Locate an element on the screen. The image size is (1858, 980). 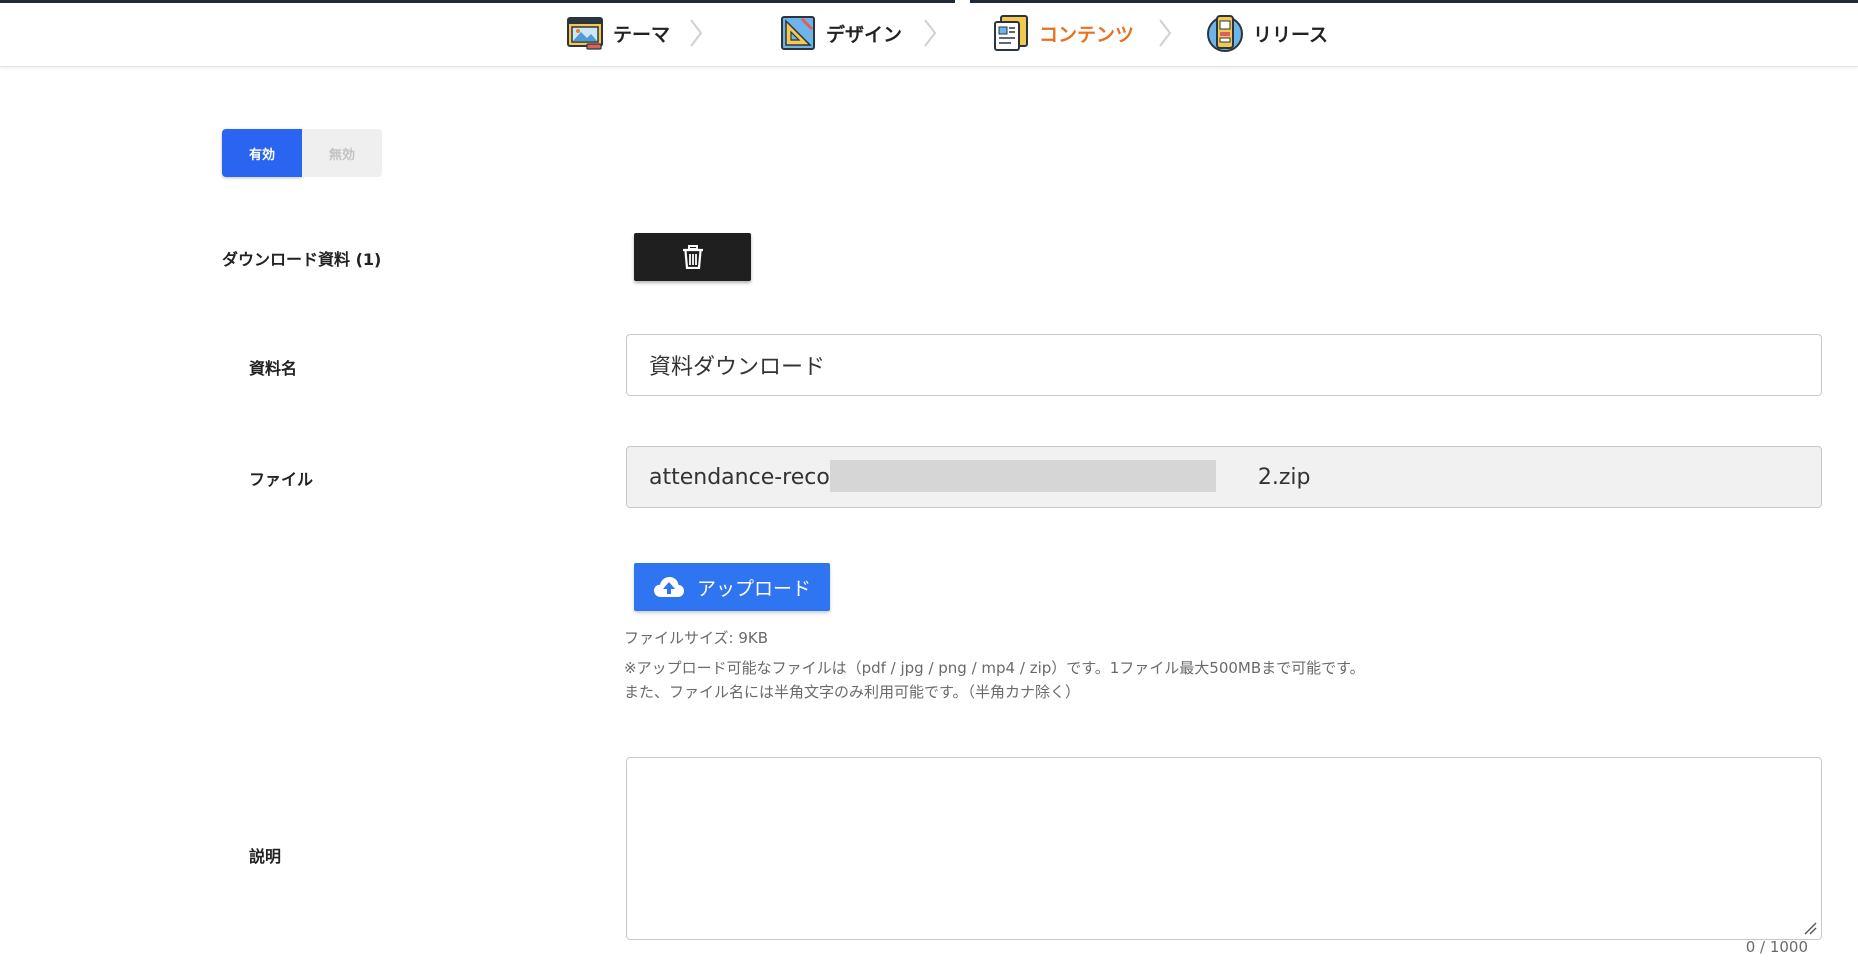
step-content-label: コンテンツ is located at coordinates (1087, 34).